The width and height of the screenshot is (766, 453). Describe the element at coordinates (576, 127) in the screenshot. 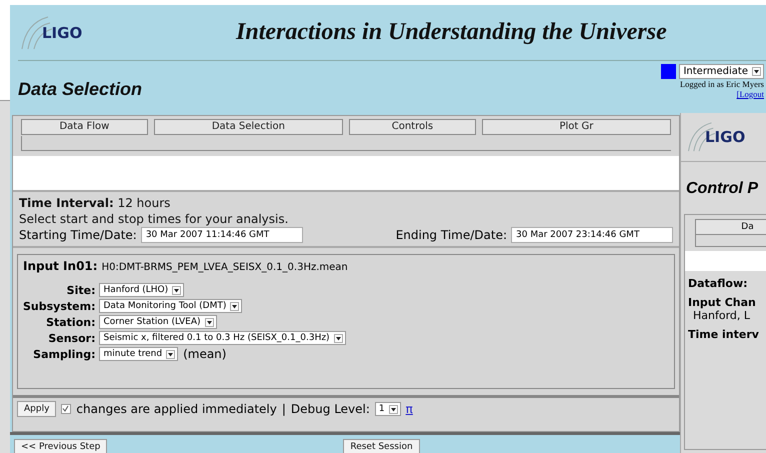

I see `tab: Plot Gr` at that location.